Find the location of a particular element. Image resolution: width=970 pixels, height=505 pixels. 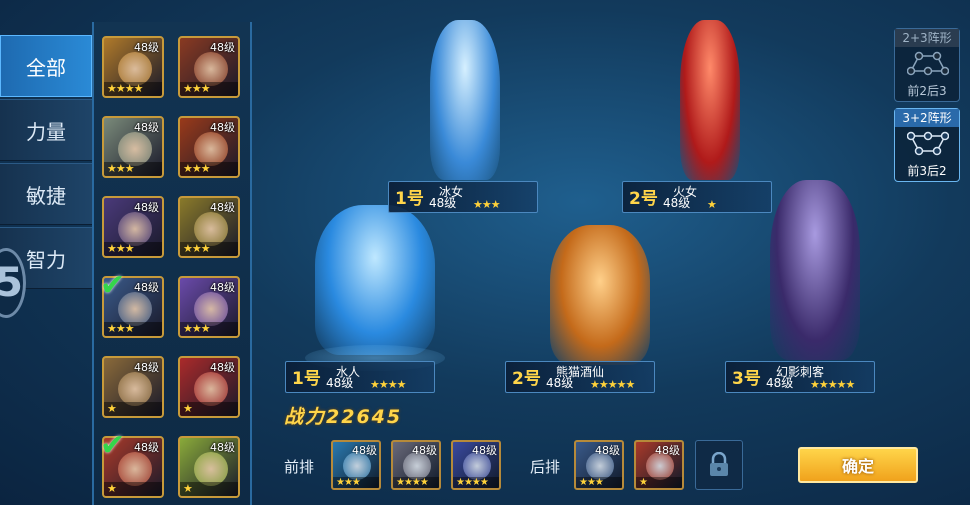

formation-subtitle: 前2后3 is located at coordinates (927, 91).